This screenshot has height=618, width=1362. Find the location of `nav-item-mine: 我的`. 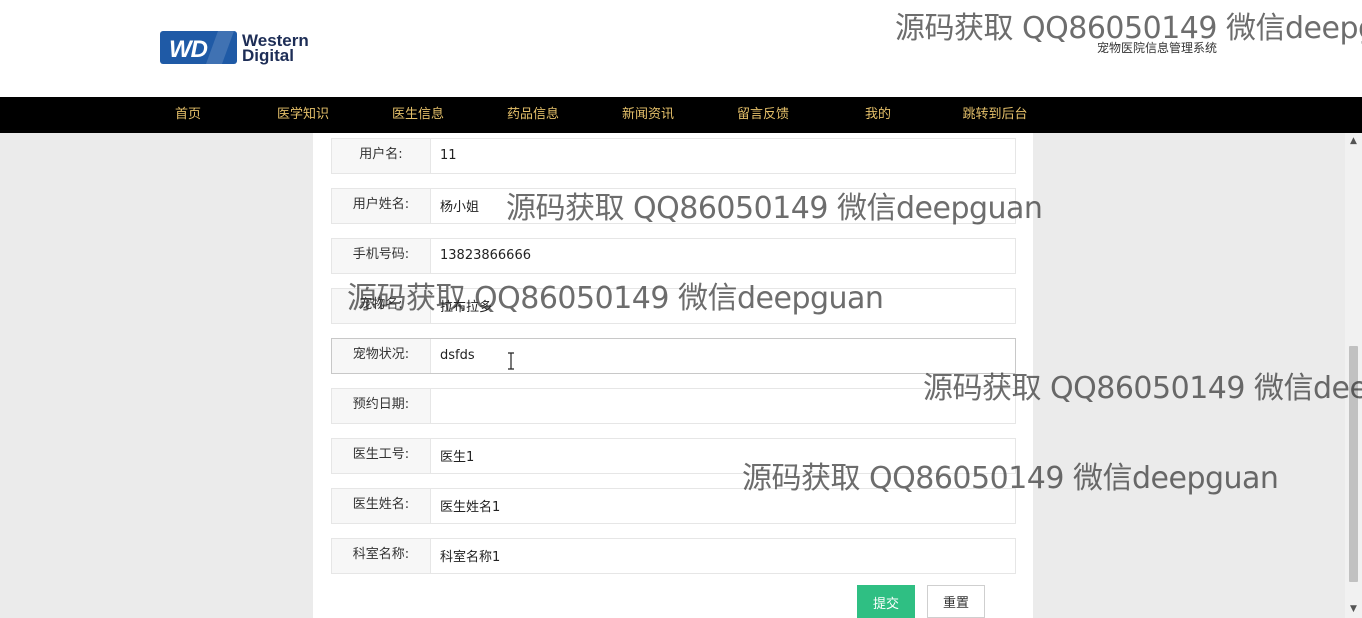

nav-item-mine: 我的 is located at coordinates (878, 115).